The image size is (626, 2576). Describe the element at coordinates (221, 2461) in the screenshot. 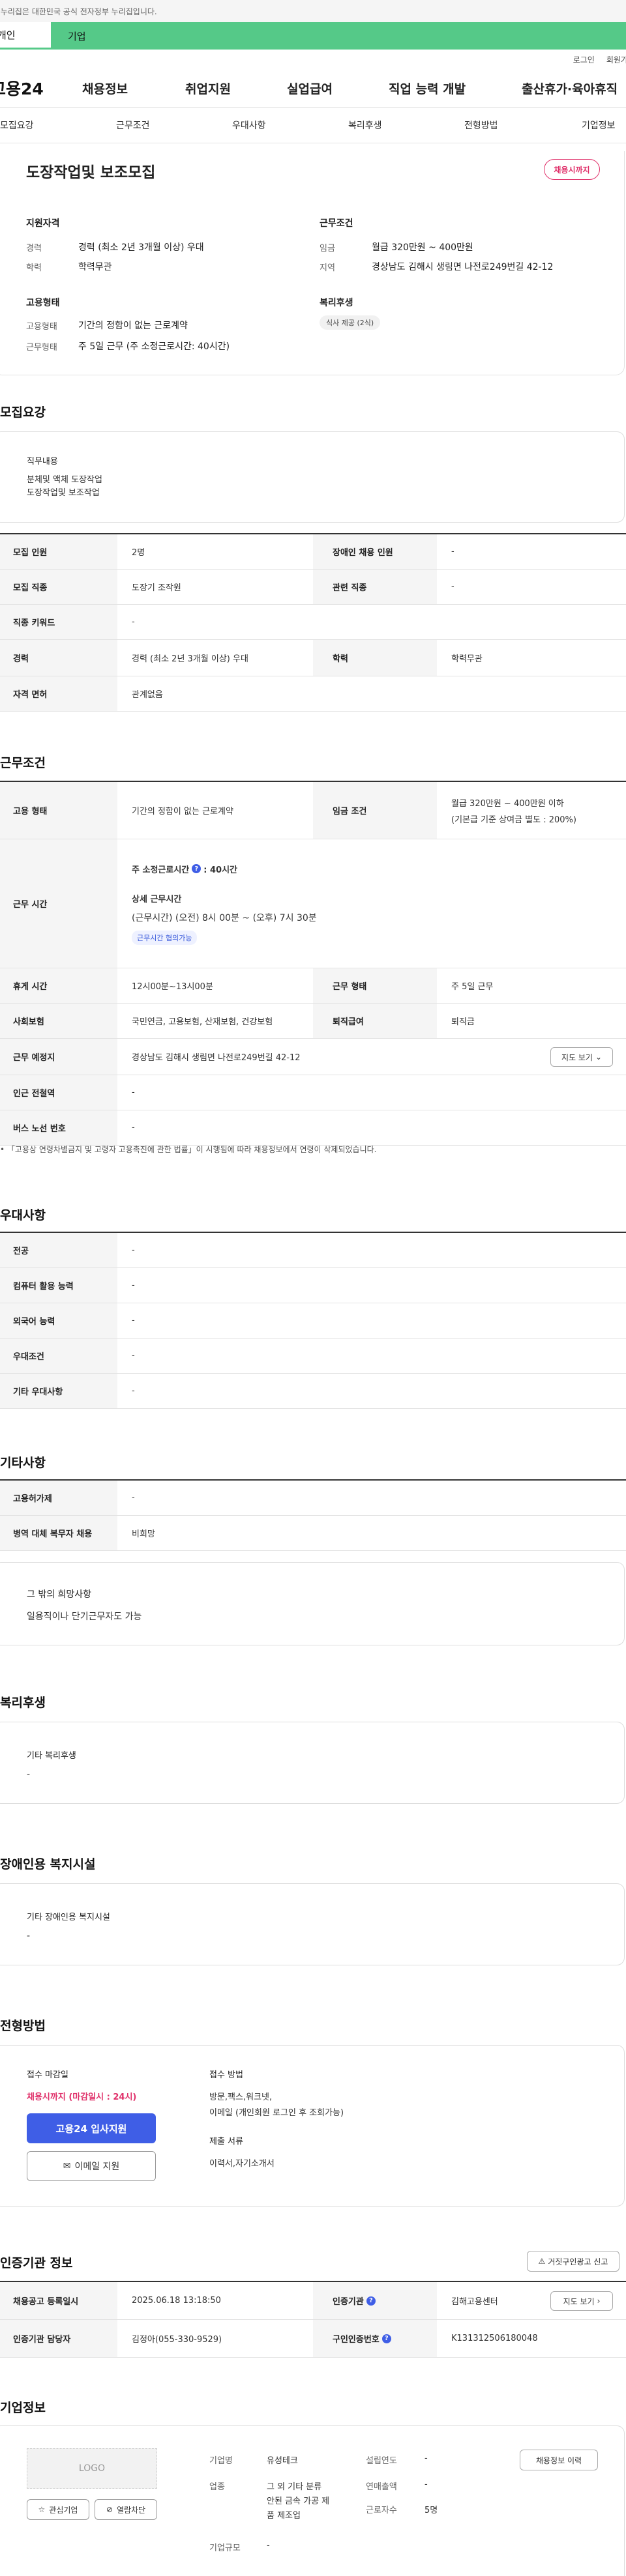

I see `company-name-label: 기업명` at that location.